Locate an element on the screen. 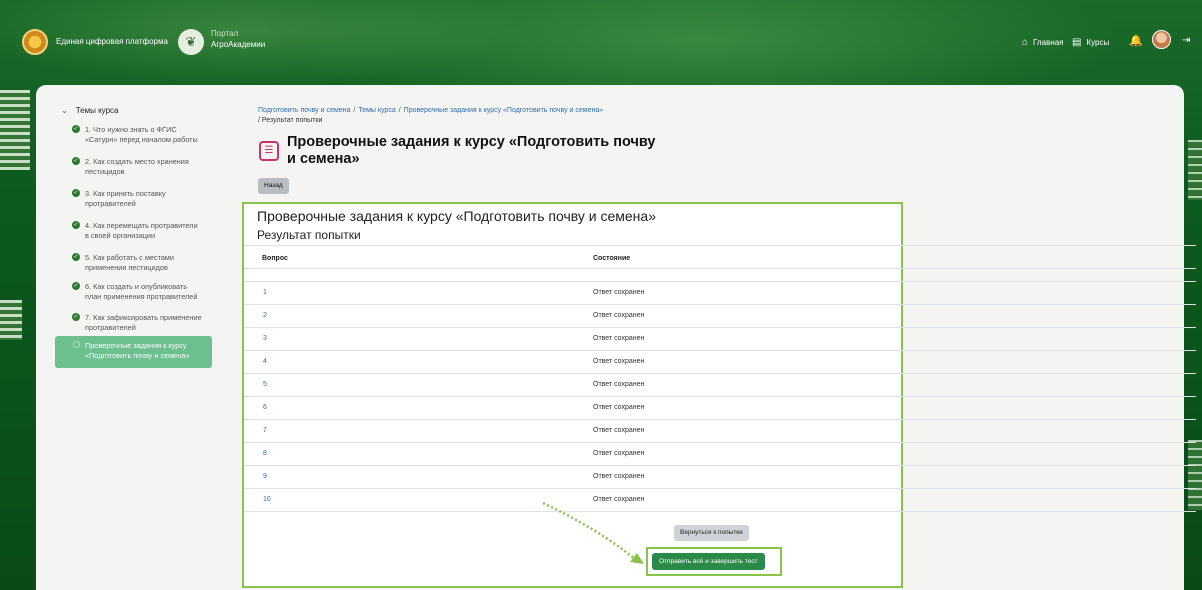  annotation-arrow is located at coordinates (593, 532).